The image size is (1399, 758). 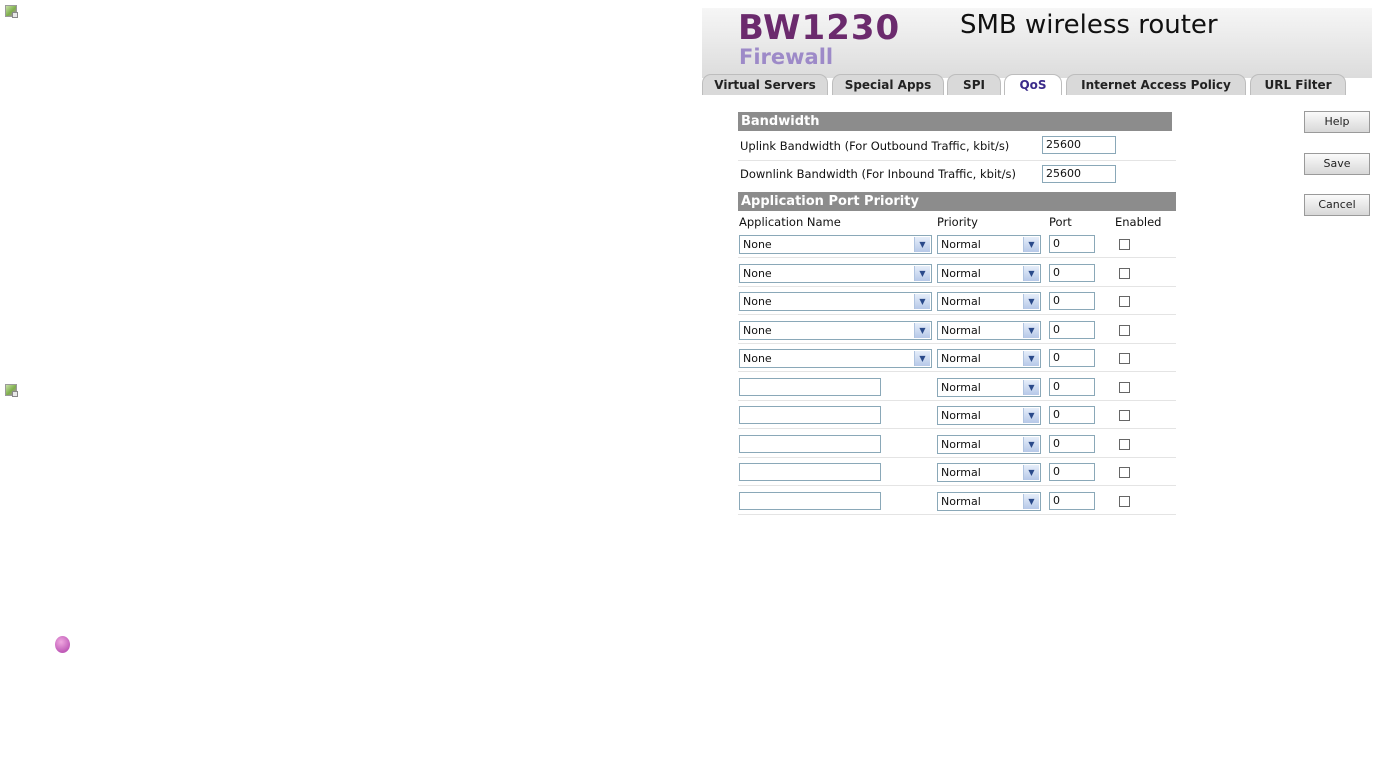 I want to click on downlink-bandwidth-input: 25600, so click(x=1079, y=174).